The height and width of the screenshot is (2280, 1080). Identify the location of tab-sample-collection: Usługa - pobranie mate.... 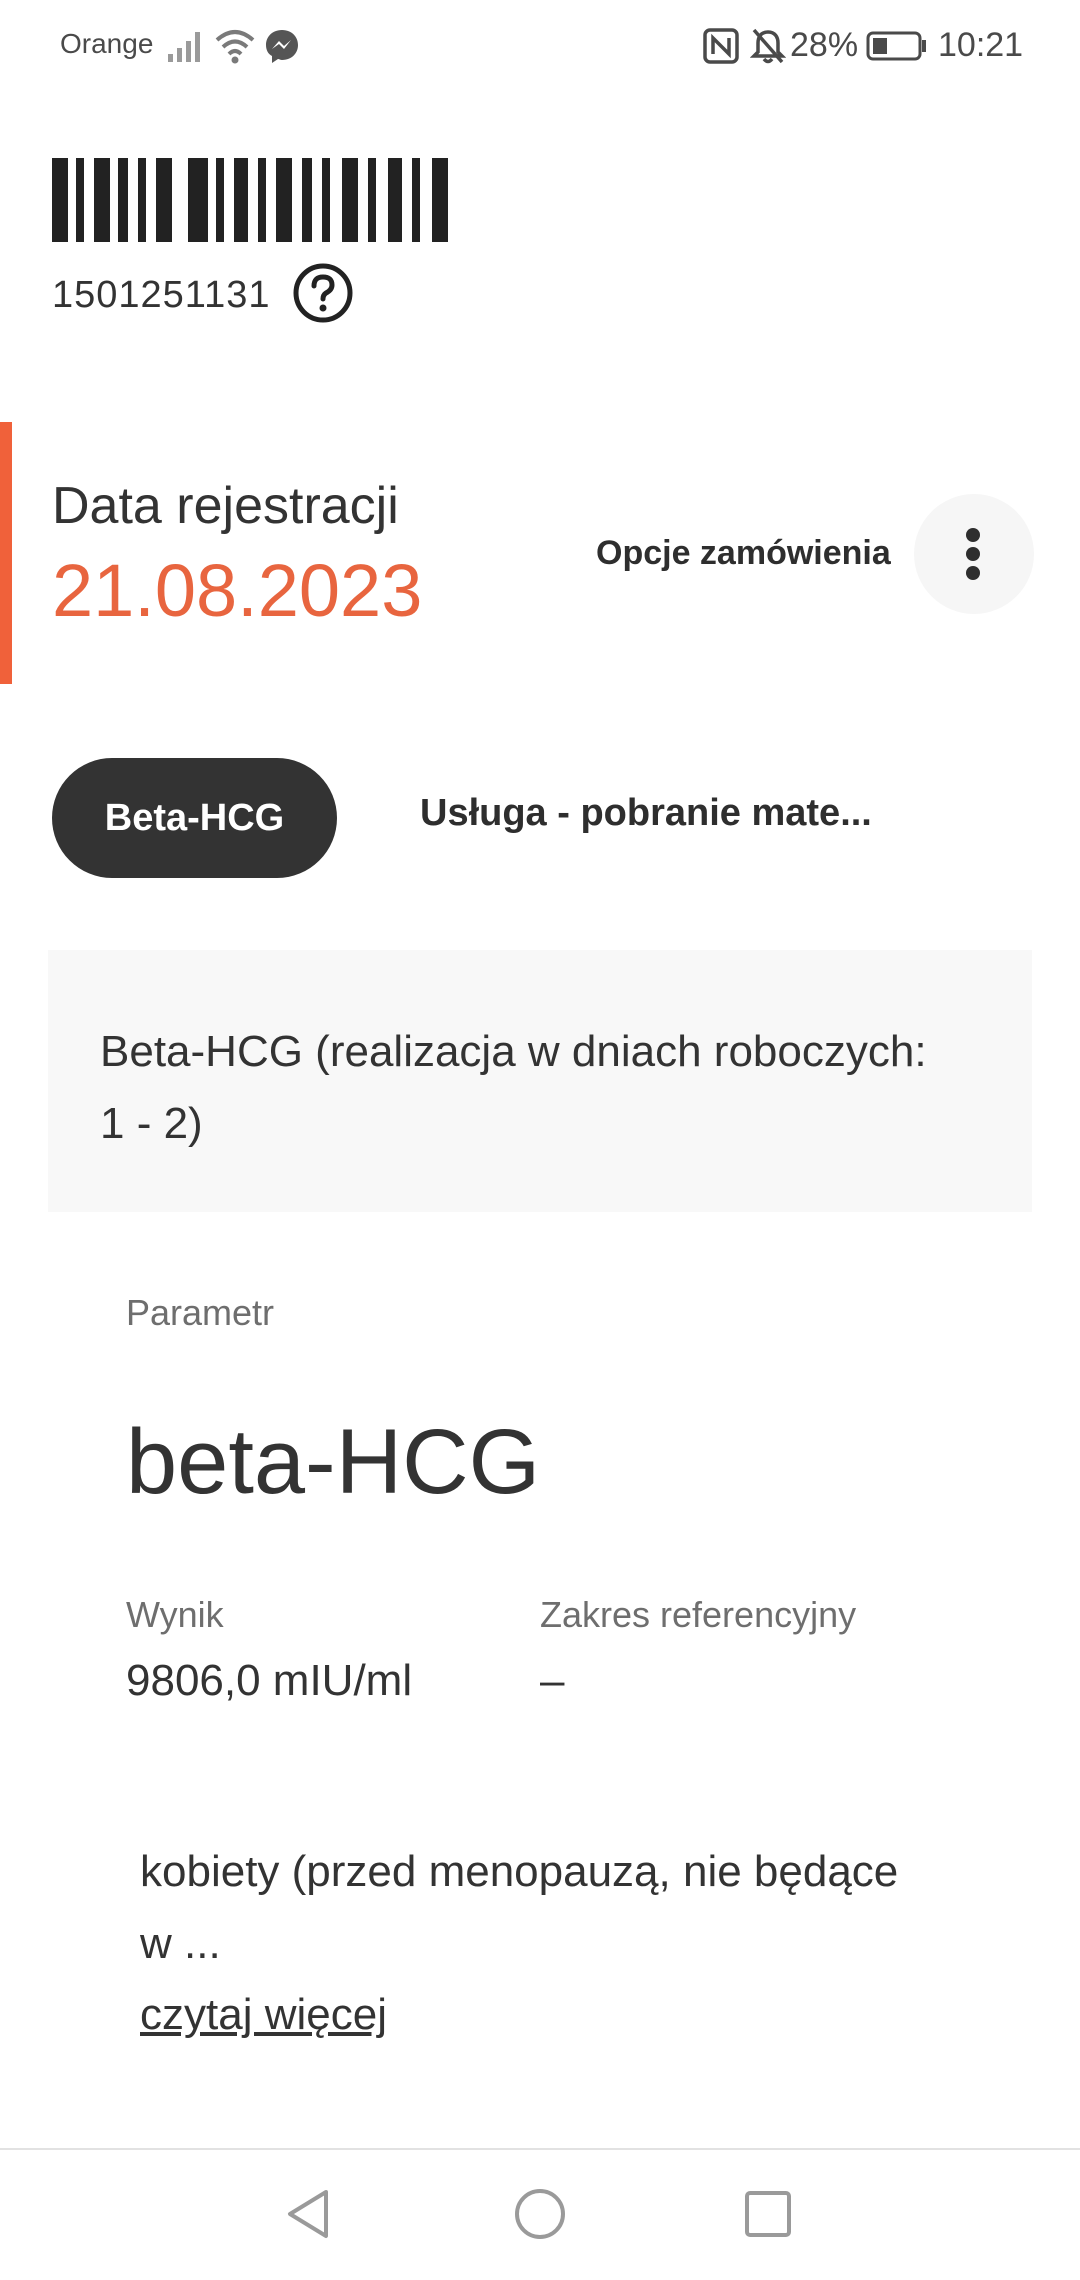
(646, 813).